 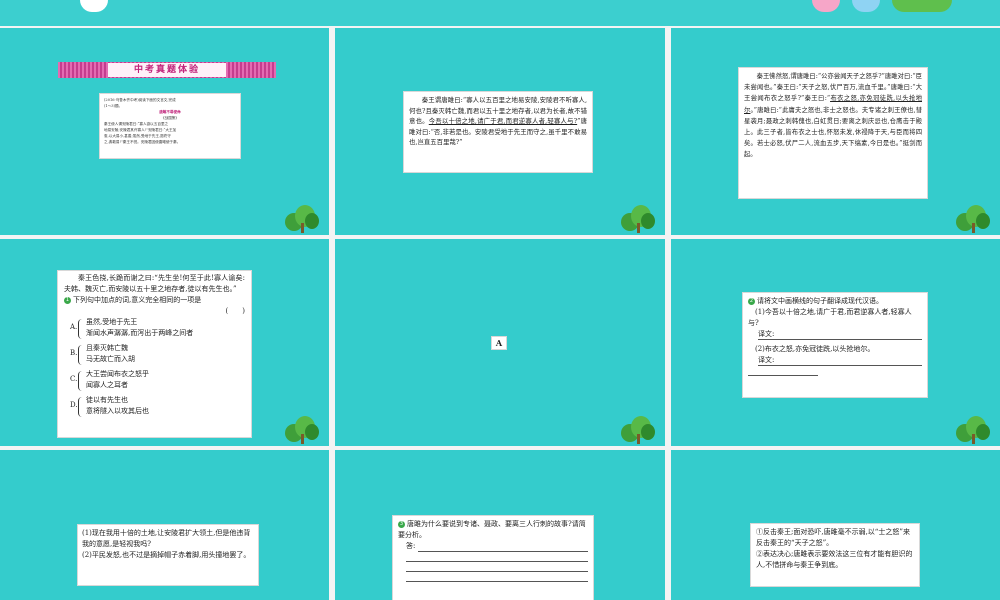 I want to click on question-text: 请将文中画横线的句子翻译成现代汉语。, so click(x=820, y=301).